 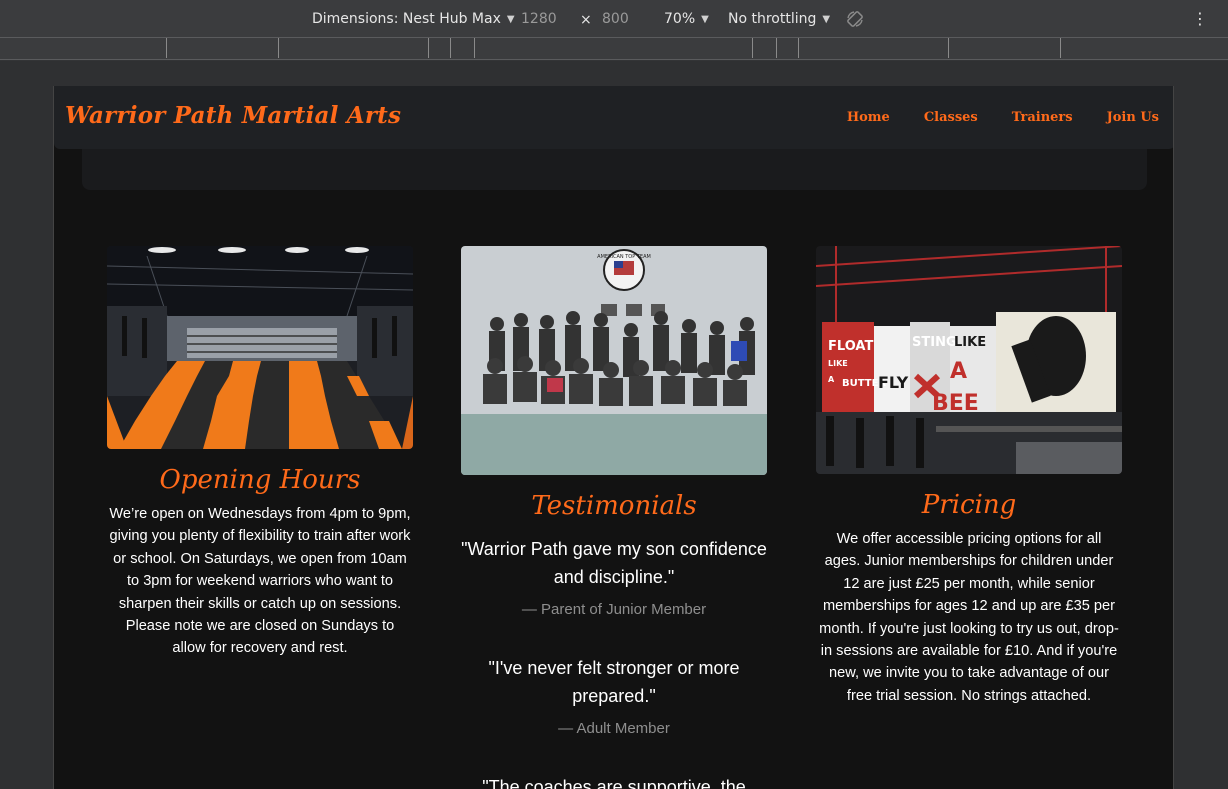 I want to click on times-icon: ×, so click(x=586, y=20).